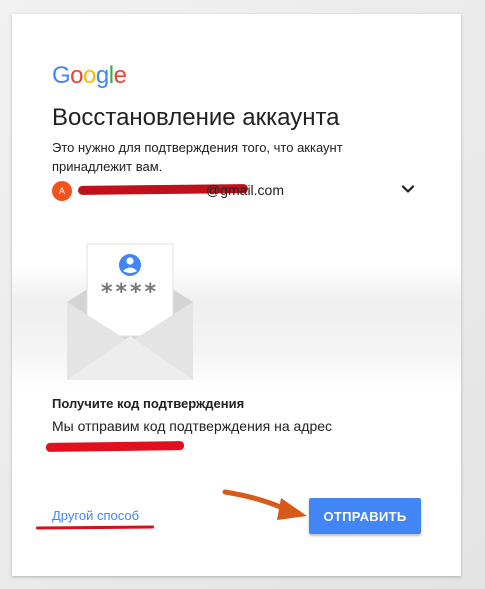 The height and width of the screenshot is (589, 485). Describe the element at coordinates (196, 117) in the screenshot. I see `page-title: Восстановление аккаунта` at that location.